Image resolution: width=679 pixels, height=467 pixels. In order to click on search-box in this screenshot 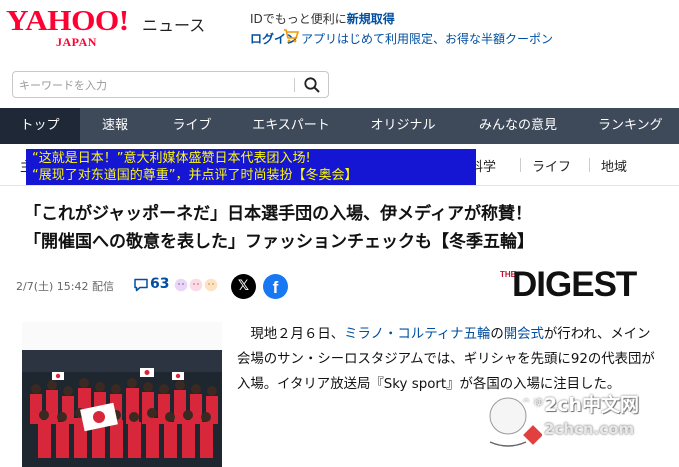, I will do `click(170, 84)`.